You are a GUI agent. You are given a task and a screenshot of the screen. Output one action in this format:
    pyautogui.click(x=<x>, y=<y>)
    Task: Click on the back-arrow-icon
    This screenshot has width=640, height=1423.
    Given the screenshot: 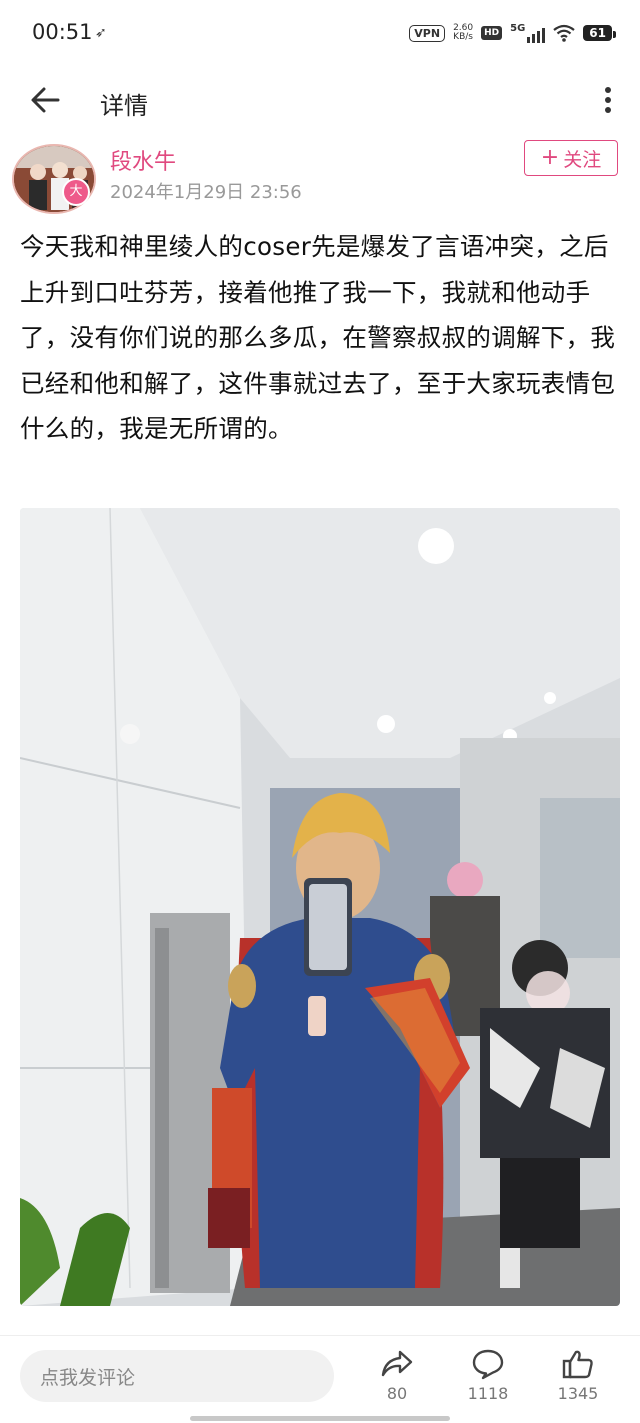 What is the action you would take?
    pyautogui.click(x=46, y=100)
    